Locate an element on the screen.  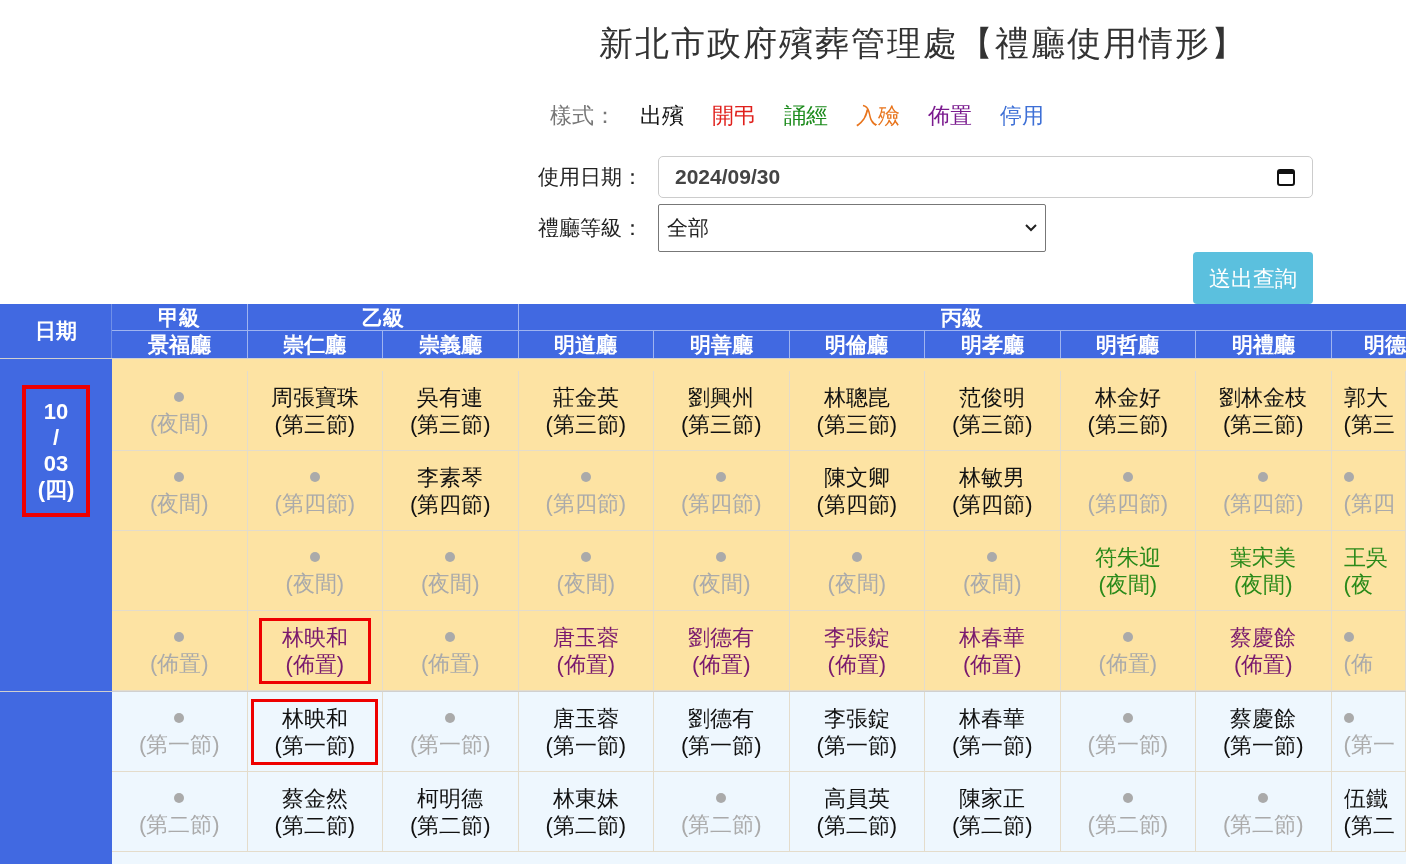
grade-header: 乙級 is located at coordinates (383, 317).